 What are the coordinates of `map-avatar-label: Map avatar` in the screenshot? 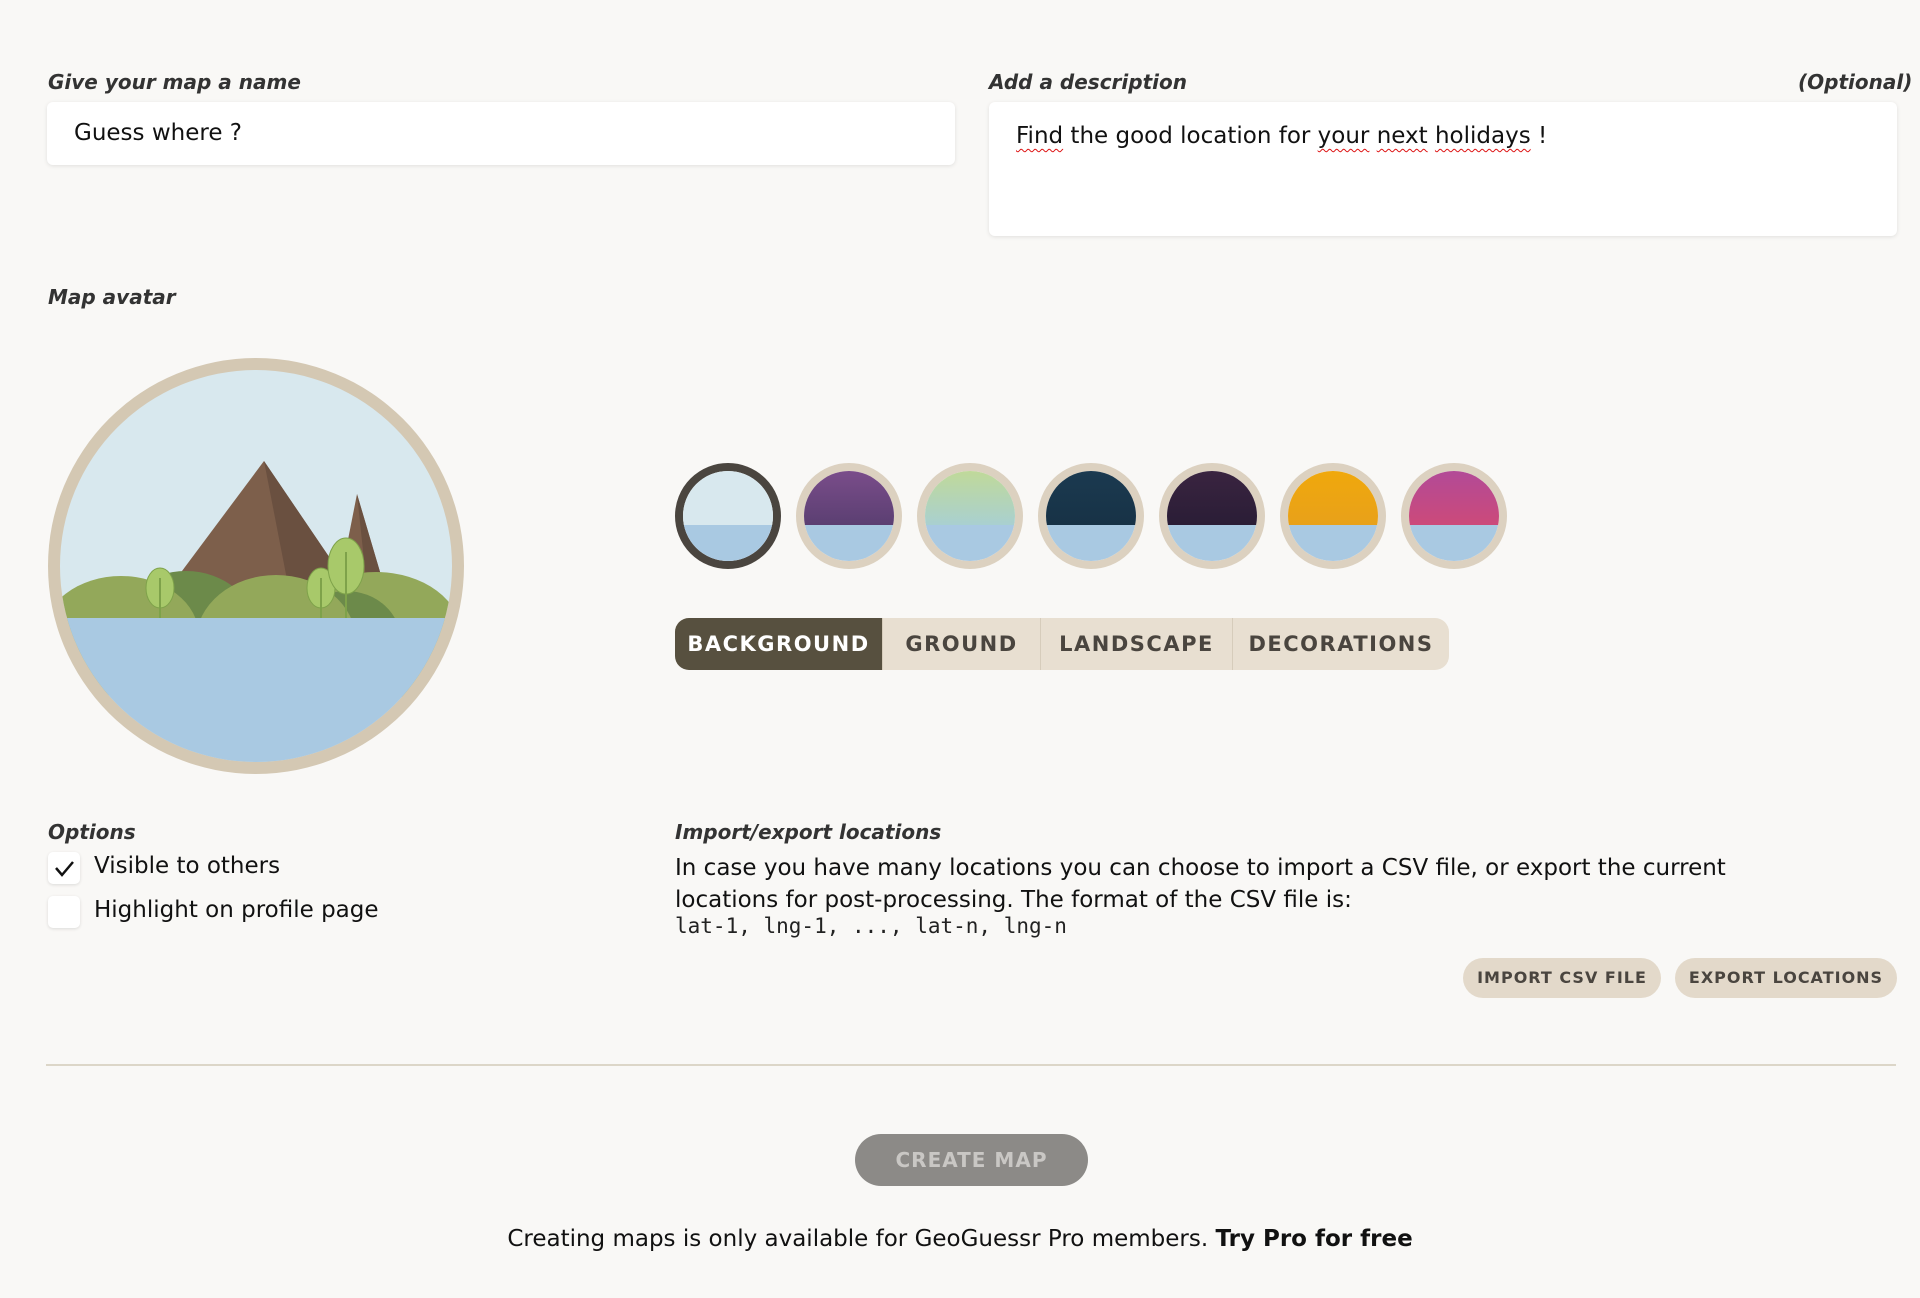 It's located at (112, 297).